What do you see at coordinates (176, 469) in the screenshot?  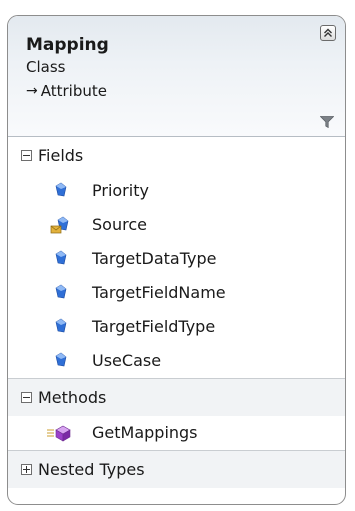 I see `nested-types-section-header: Nested Types` at bounding box center [176, 469].